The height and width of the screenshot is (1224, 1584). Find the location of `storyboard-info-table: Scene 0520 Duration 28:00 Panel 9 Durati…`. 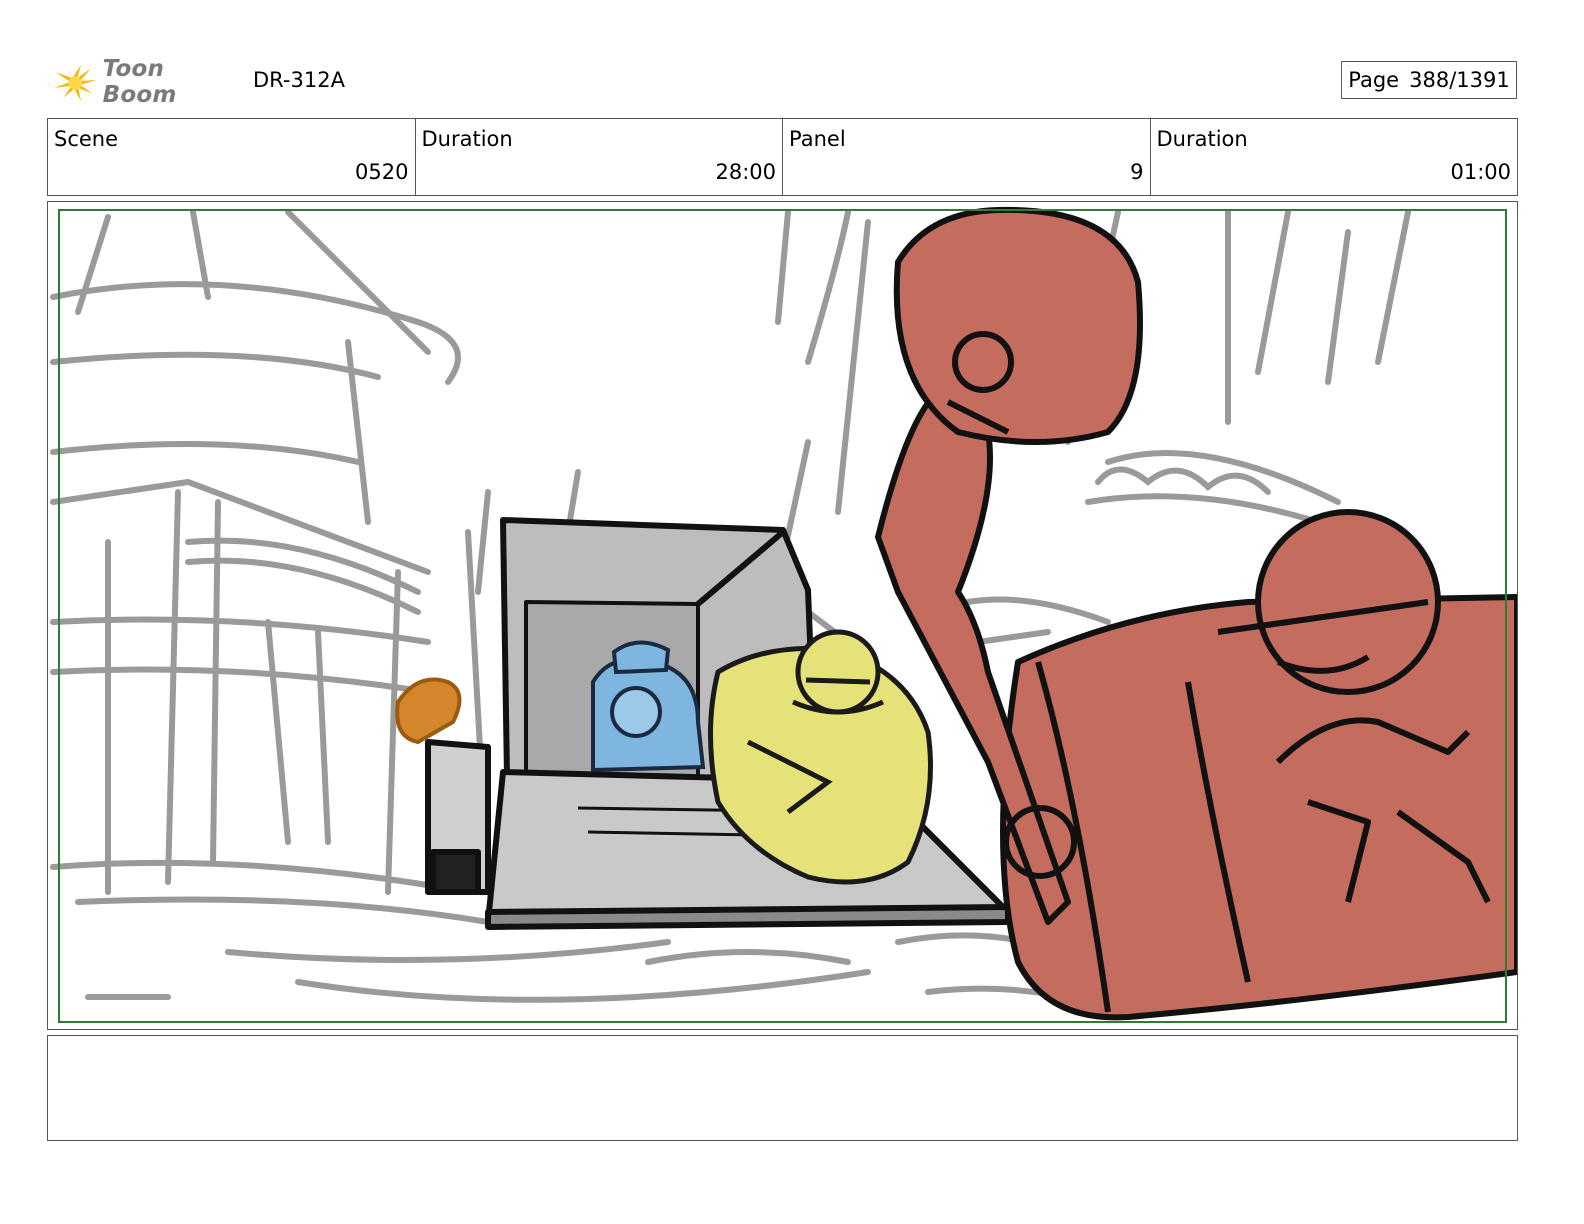

storyboard-info-table: Scene 0520 Duration 28:00 Panel 9 Durati… is located at coordinates (782, 157).